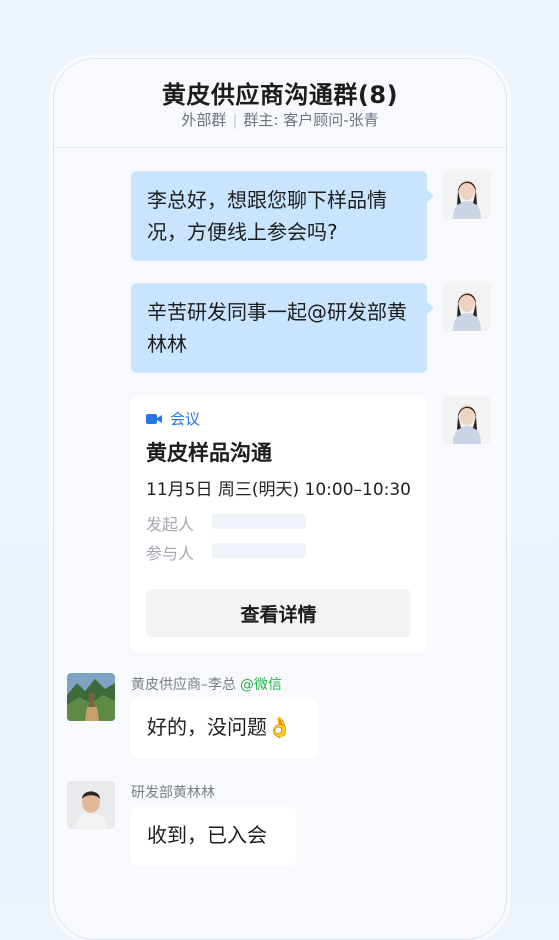  What do you see at coordinates (203, 120) in the screenshot?
I see `group-type: 外部群` at bounding box center [203, 120].